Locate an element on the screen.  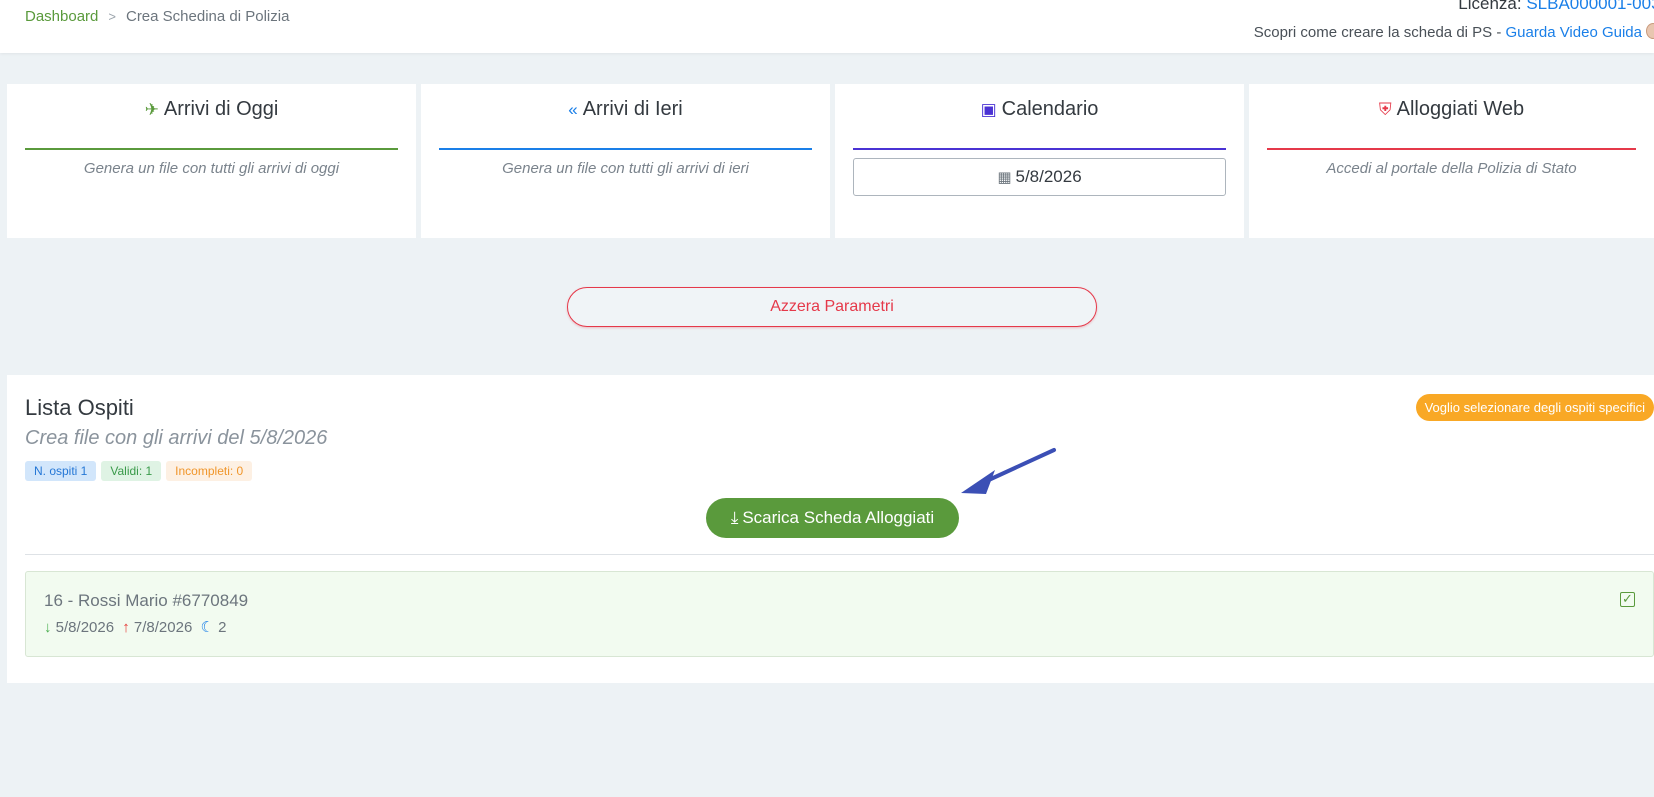
guide-text: Scopri come creare la scheda di PS - is located at coordinates (1379, 32).